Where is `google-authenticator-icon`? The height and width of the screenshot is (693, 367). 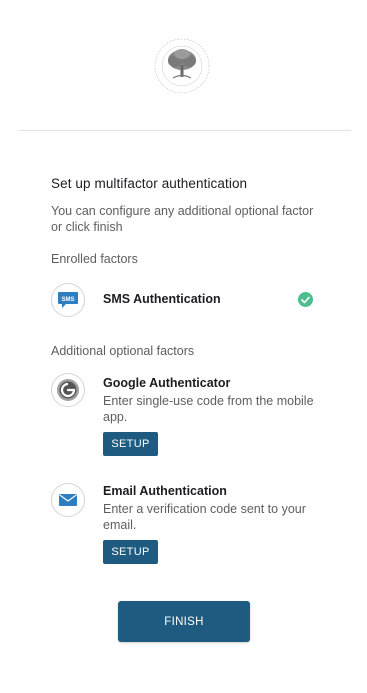 google-authenticator-icon is located at coordinates (68, 390).